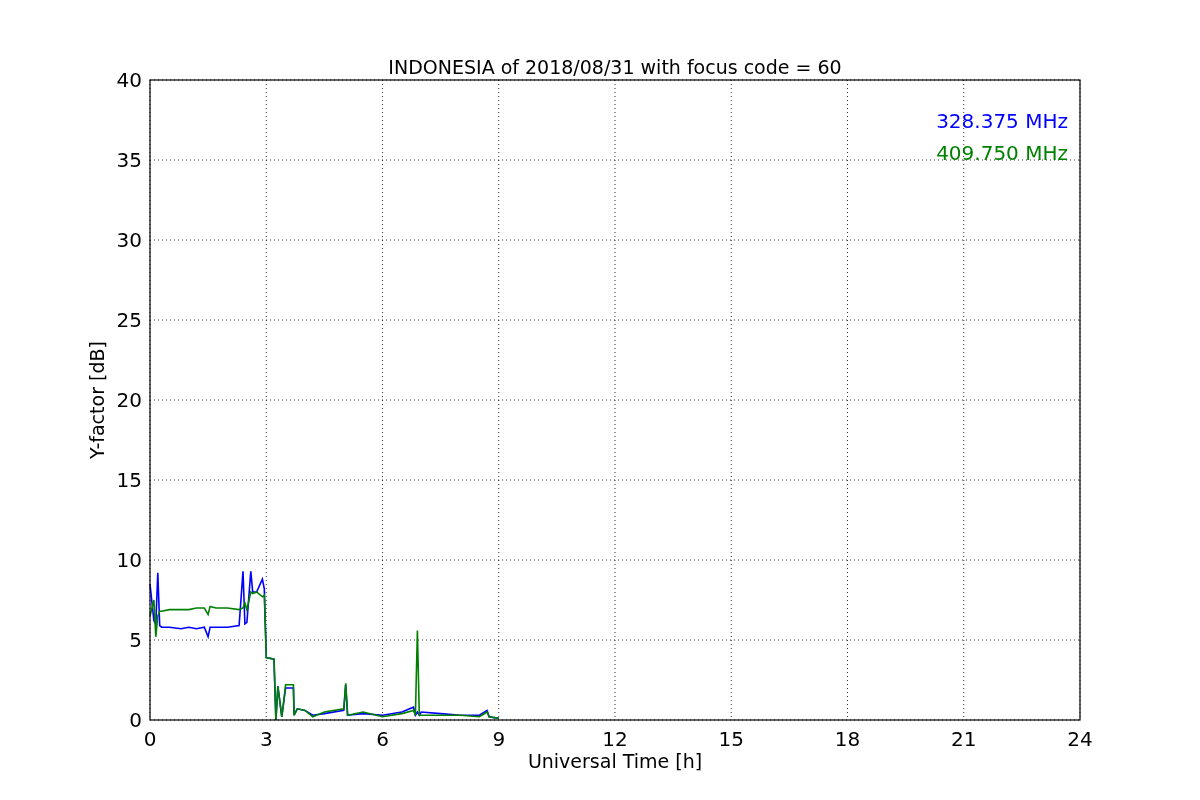 The width and height of the screenshot is (1200, 800). Describe the element at coordinates (97, 400) in the screenshot. I see `y-axis-label: Y-factor [dB]` at that location.